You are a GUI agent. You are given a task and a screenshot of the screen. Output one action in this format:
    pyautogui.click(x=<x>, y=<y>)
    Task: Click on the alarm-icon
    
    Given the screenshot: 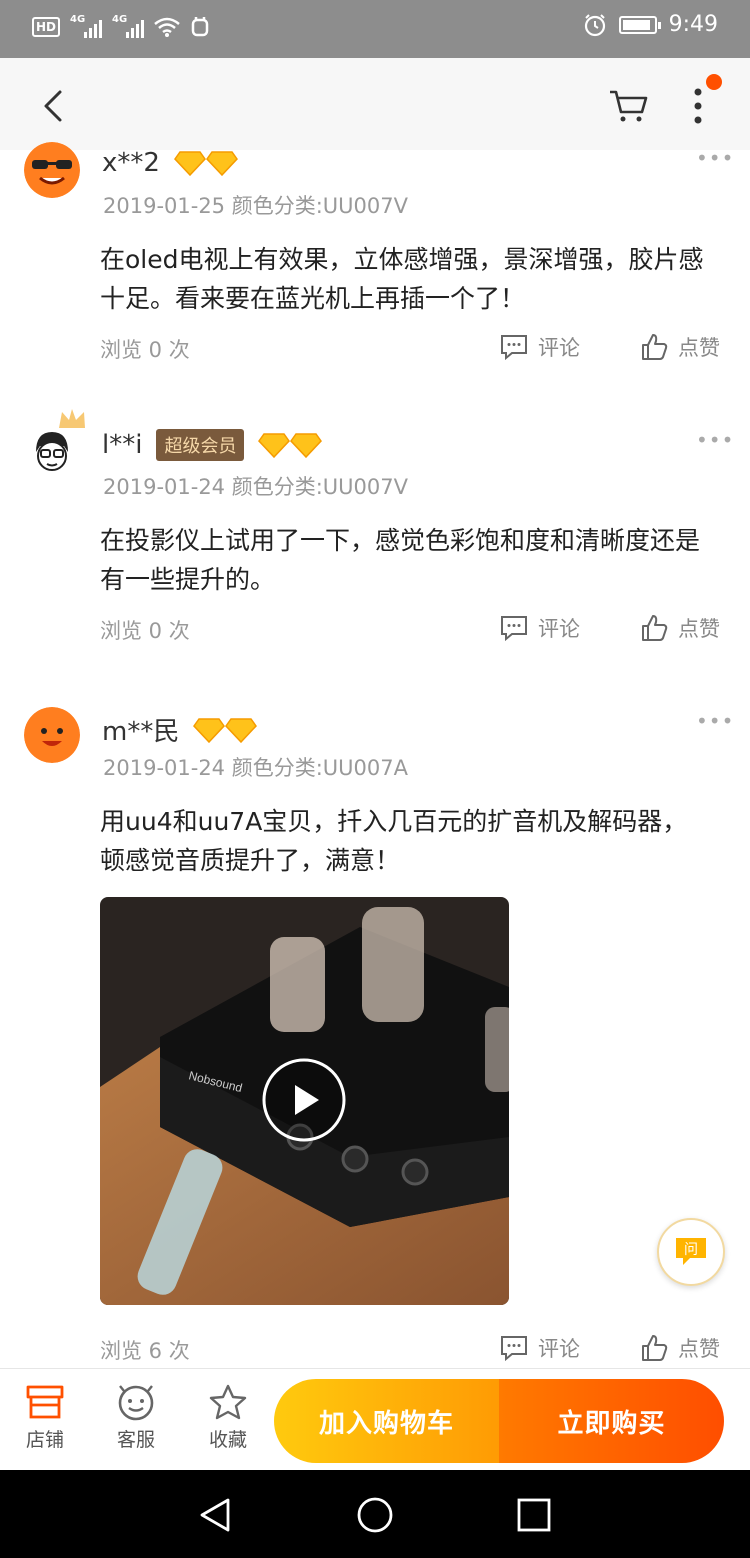 What is the action you would take?
    pyautogui.click(x=594, y=24)
    